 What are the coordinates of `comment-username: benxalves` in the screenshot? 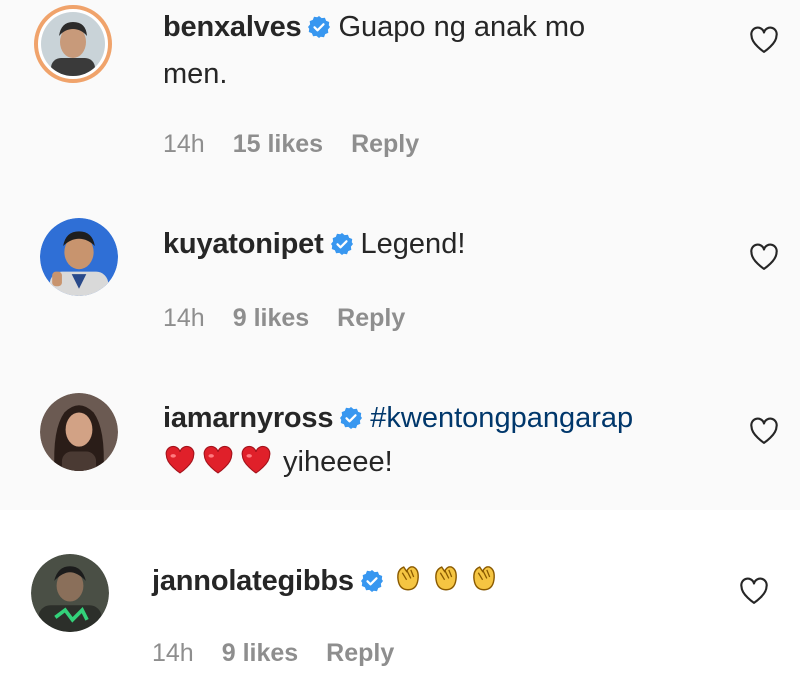 It's located at (232, 27).